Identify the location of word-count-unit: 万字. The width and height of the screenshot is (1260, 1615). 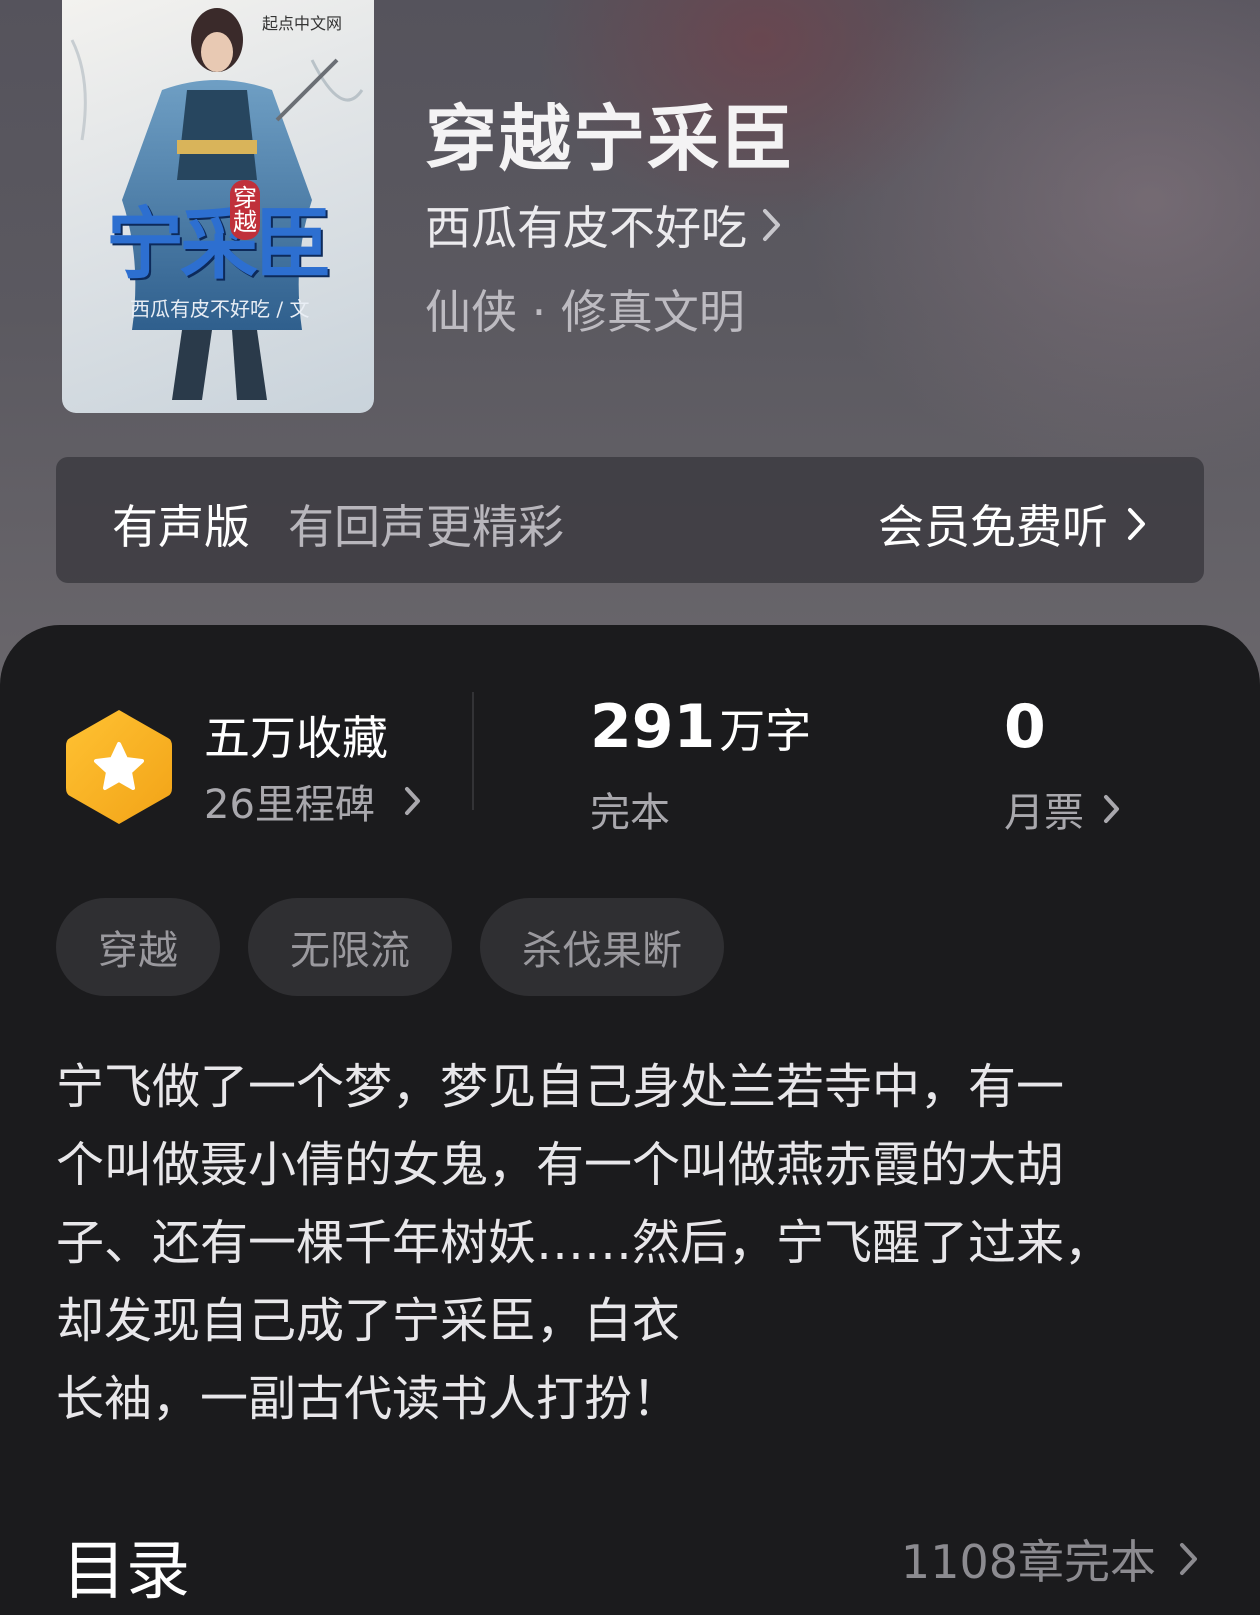
(765, 731).